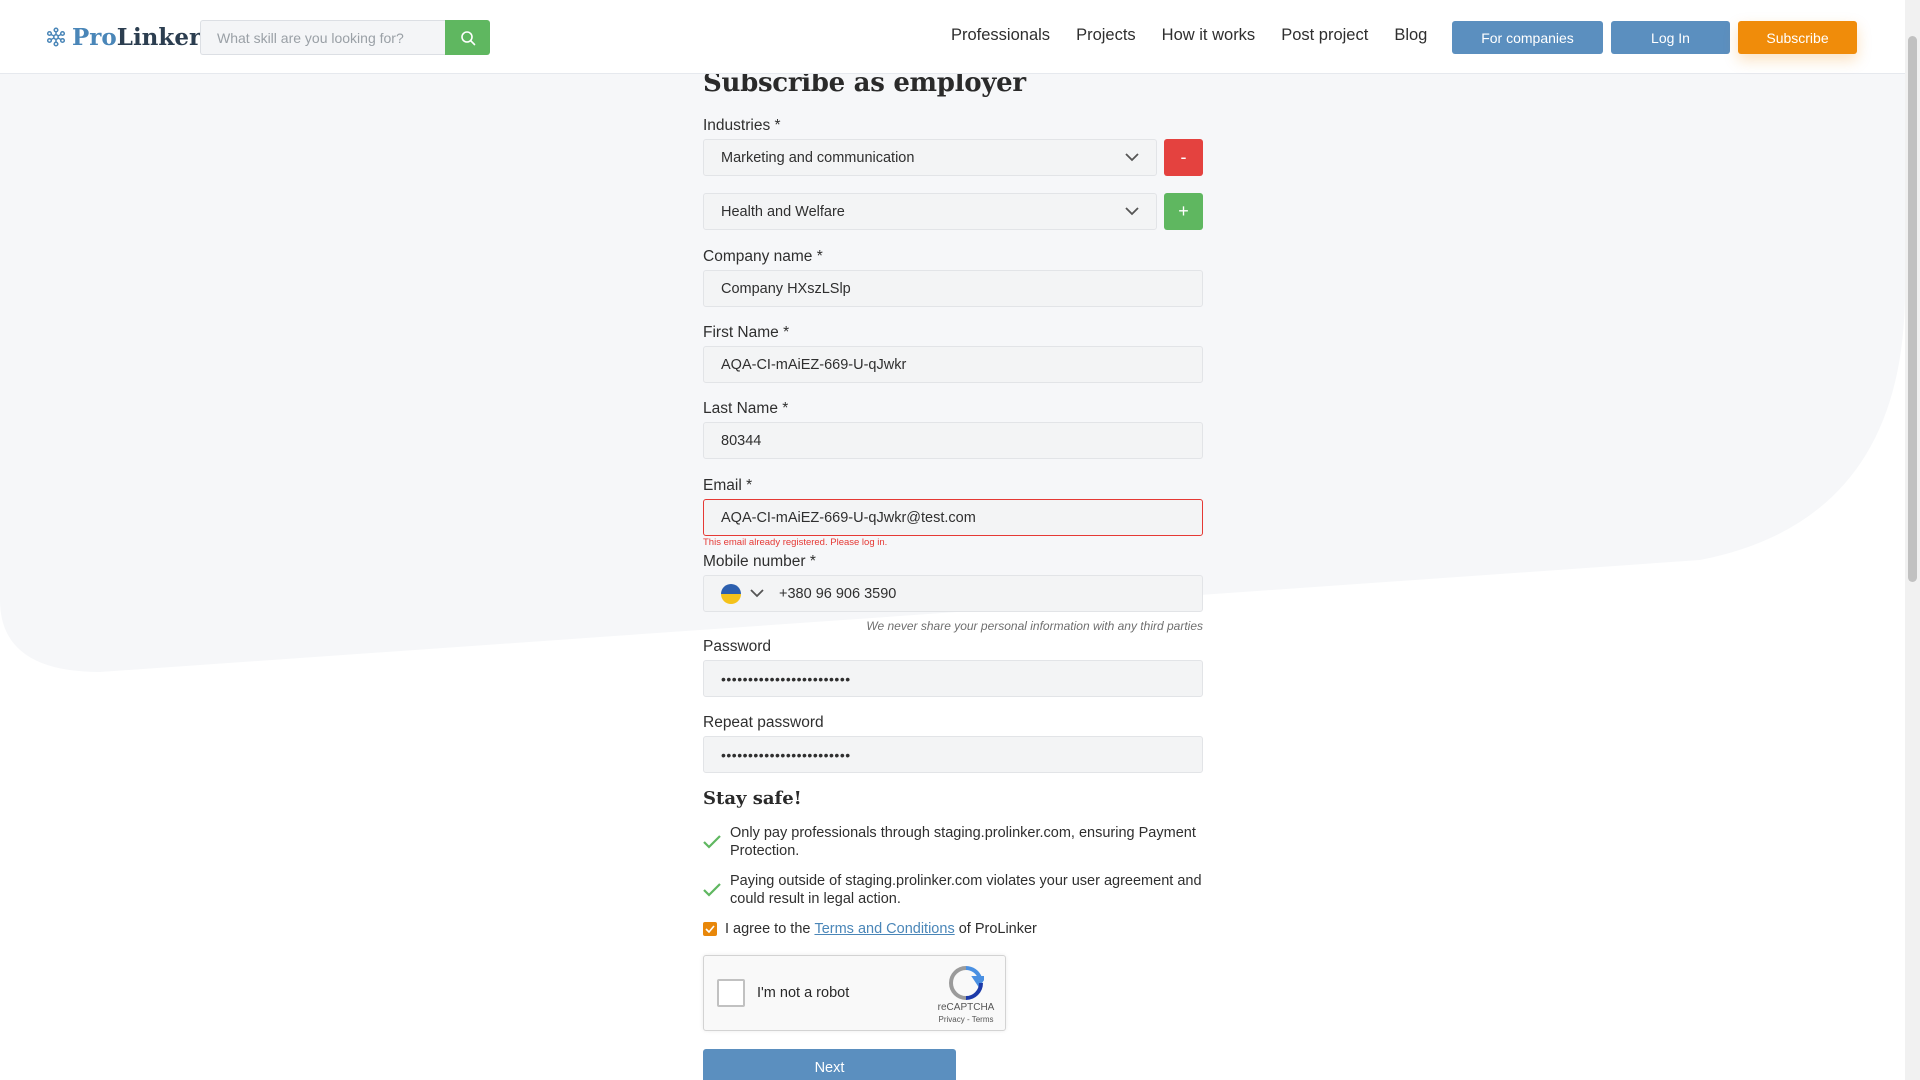  What do you see at coordinates (1410, 35) in the screenshot?
I see `nav-blog: Blog` at bounding box center [1410, 35].